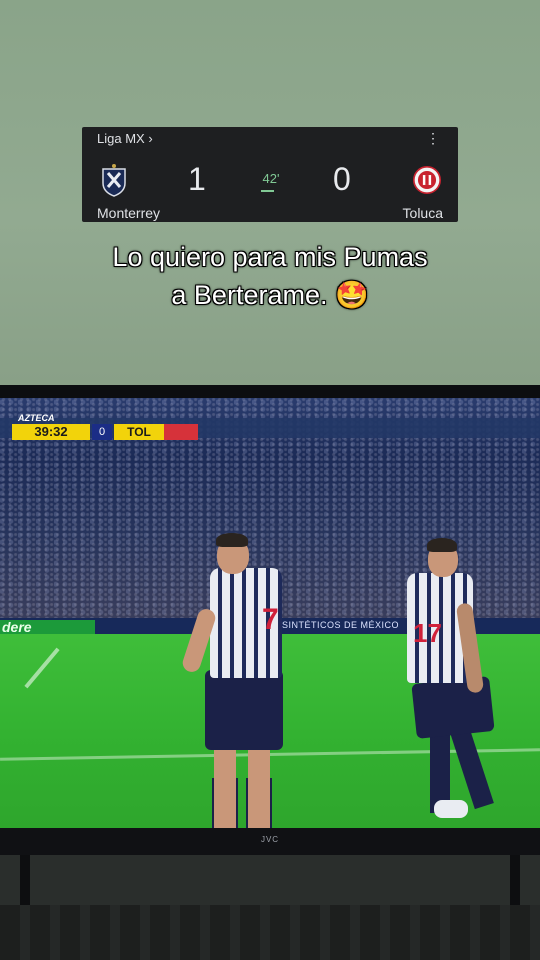 The width and height of the screenshot is (540, 960). What do you see at coordinates (271, 178) in the screenshot?
I see `match-minute: 42'` at bounding box center [271, 178].